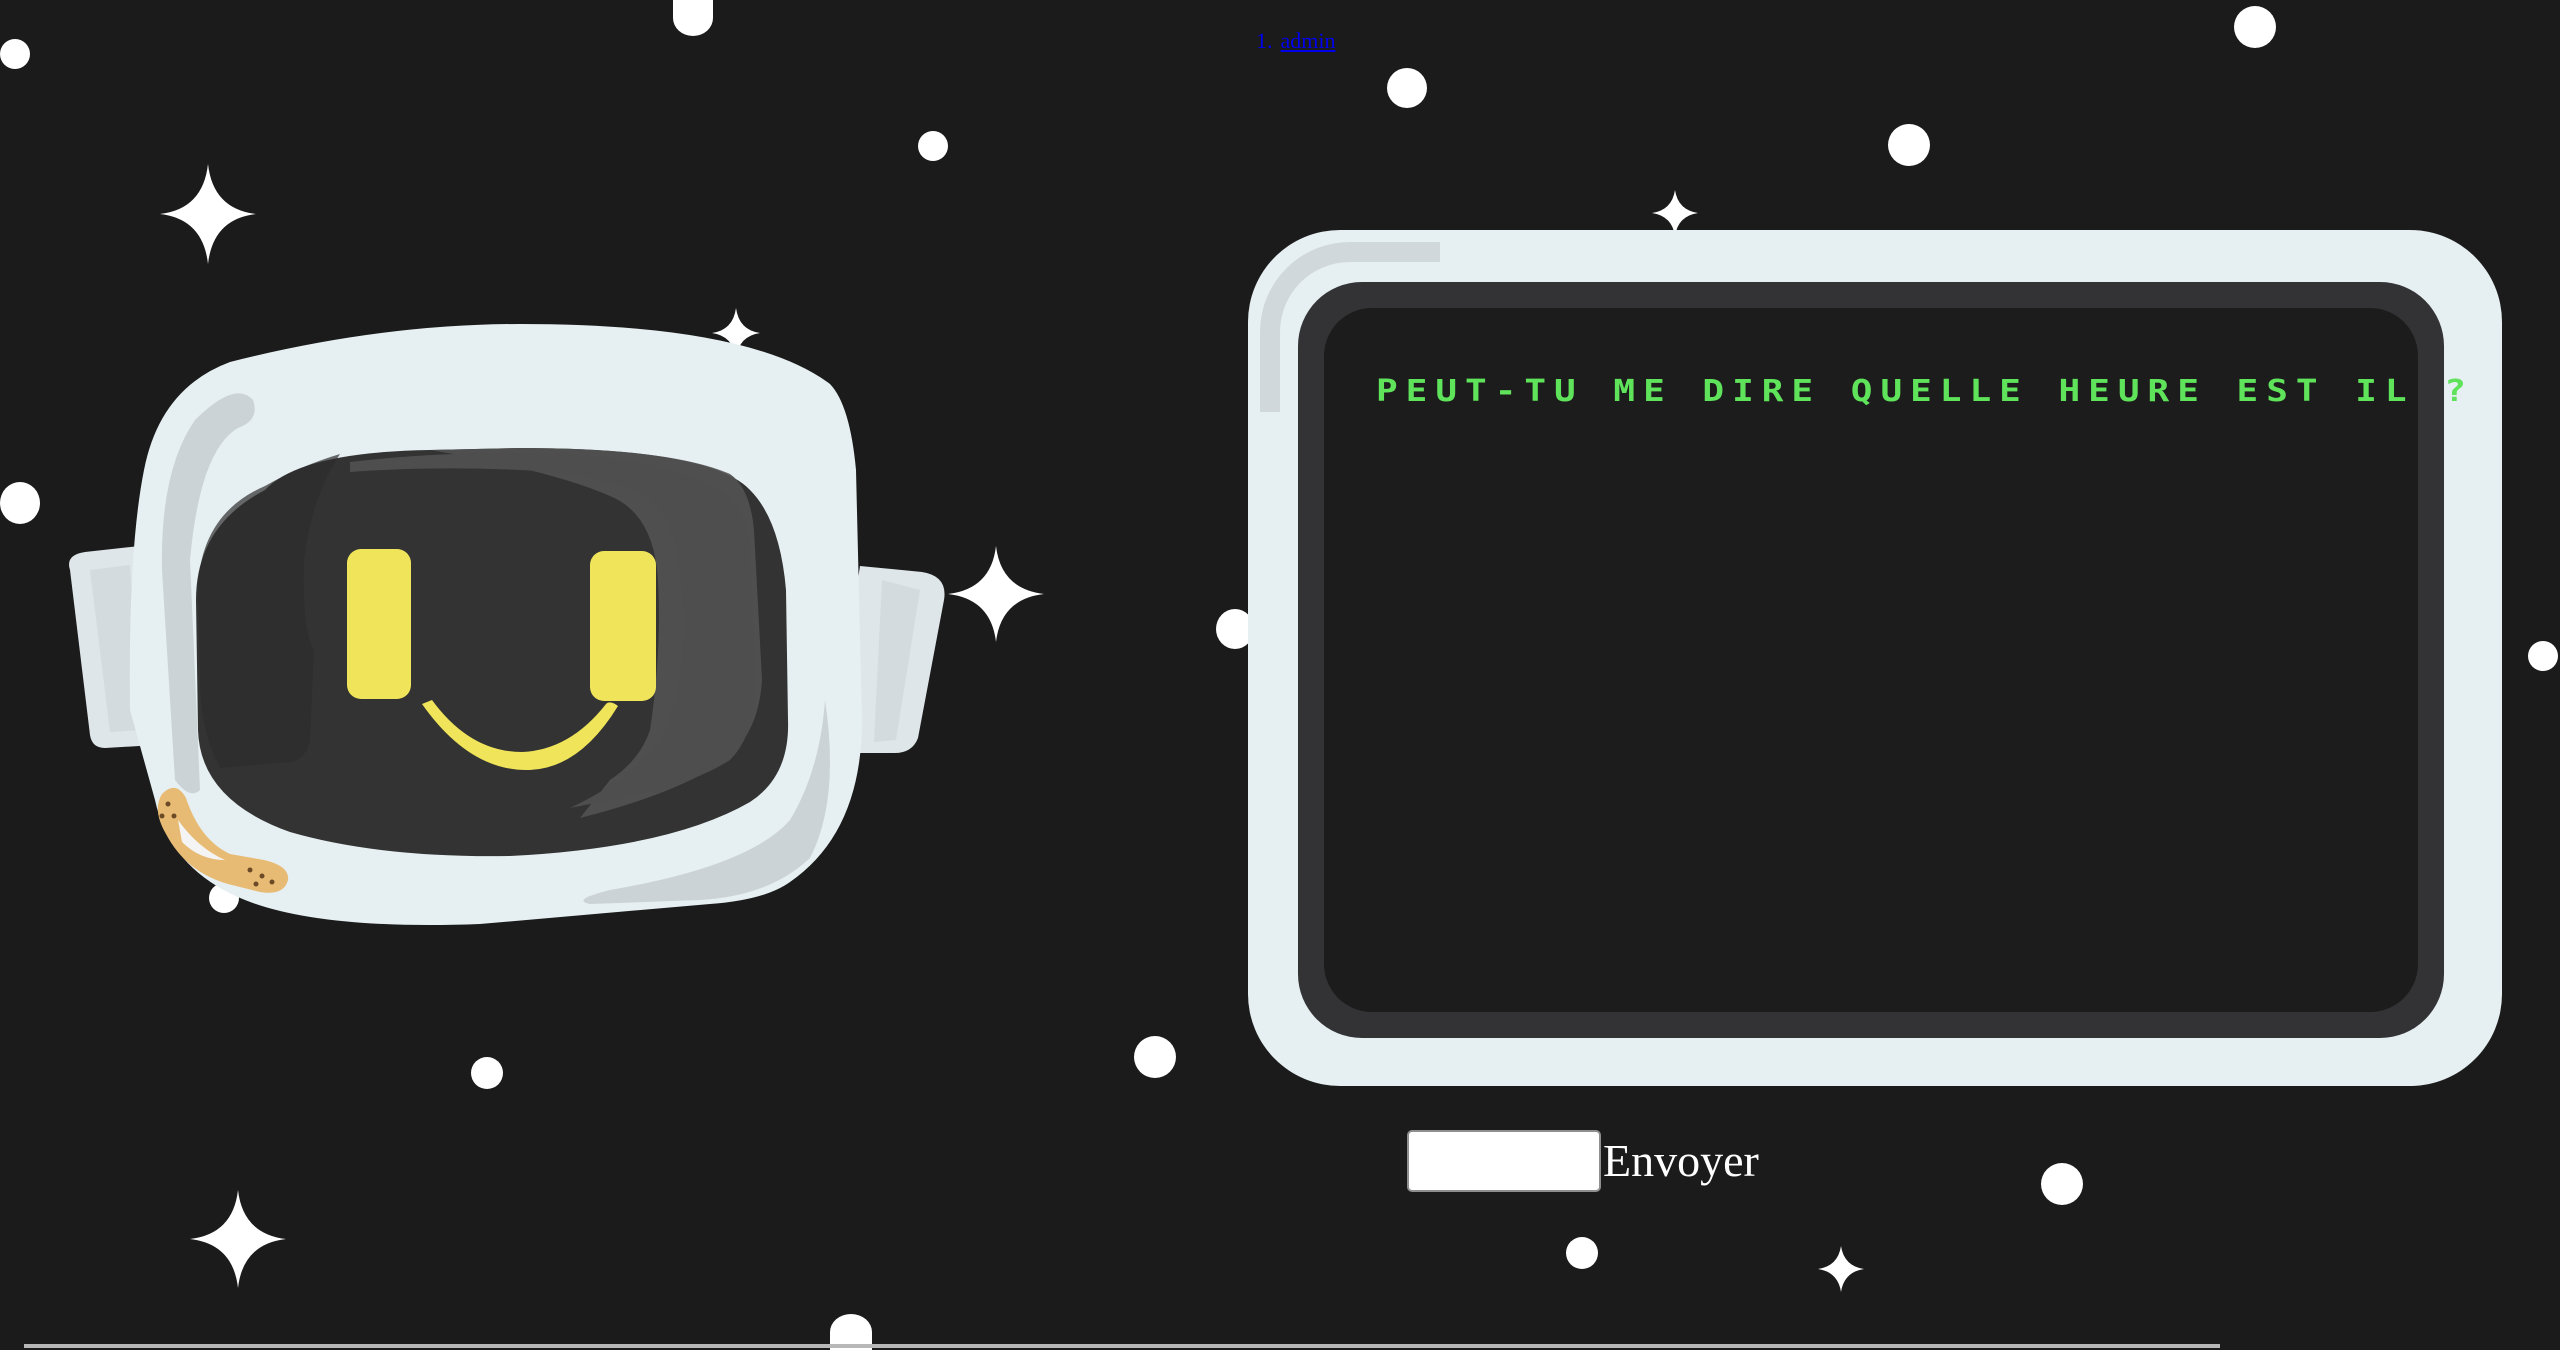  Describe the element at coordinates (1504, 1161) in the screenshot. I see `message-input` at that location.